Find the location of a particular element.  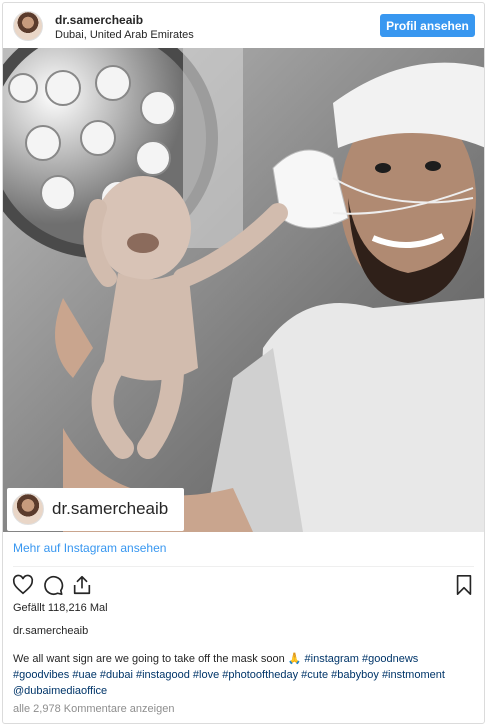

username: dr.samercheaib is located at coordinates (99, 20).